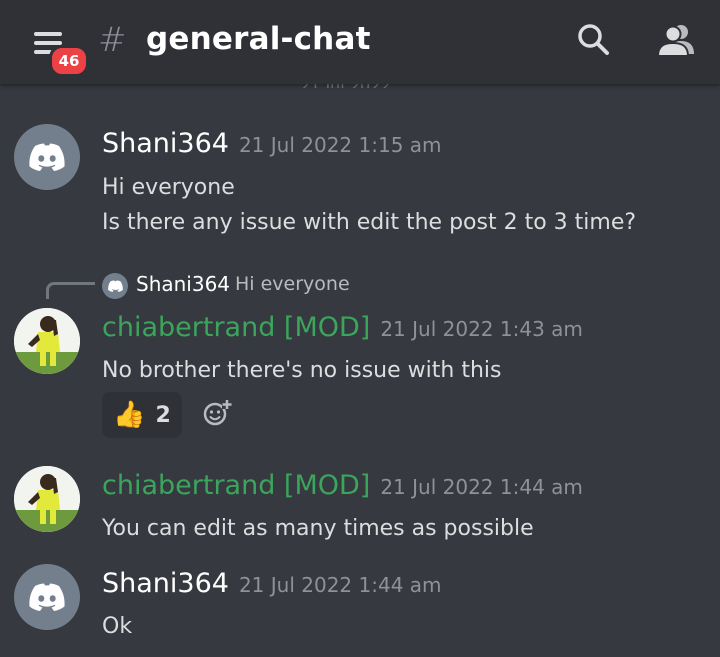 The width and height of the screenshot is (720, 657). Describe the element at coordinates (258, 39) in the screenshot. I see `channel-name: general-chat` at that location.